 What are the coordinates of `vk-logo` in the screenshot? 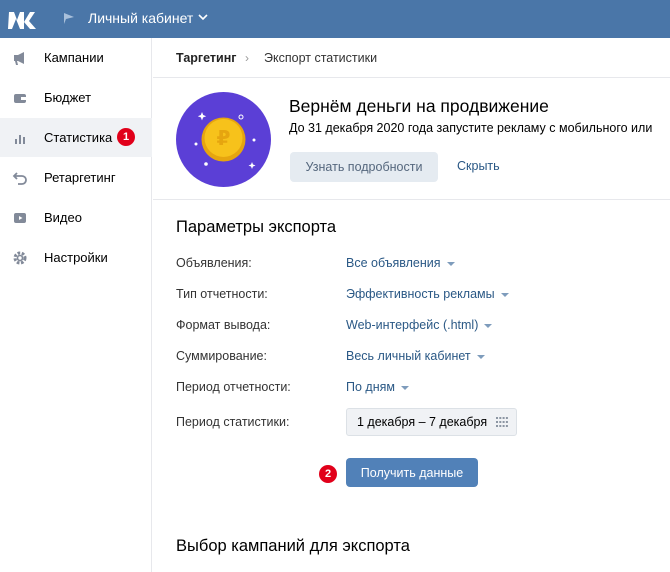 It's located at (23, 19).